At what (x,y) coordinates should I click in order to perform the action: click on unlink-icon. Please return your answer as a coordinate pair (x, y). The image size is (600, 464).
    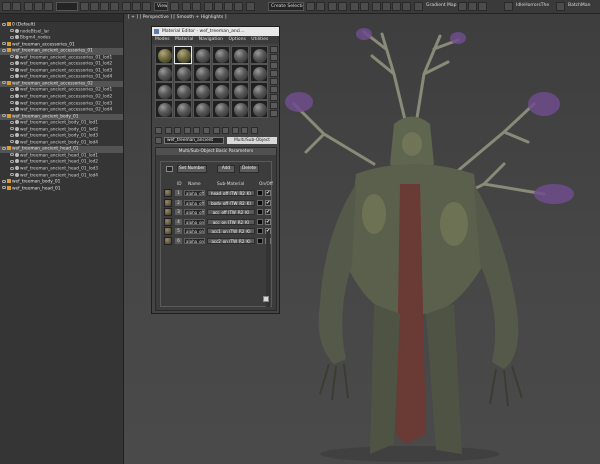
    Looking at the image, I should click on (38, 6).